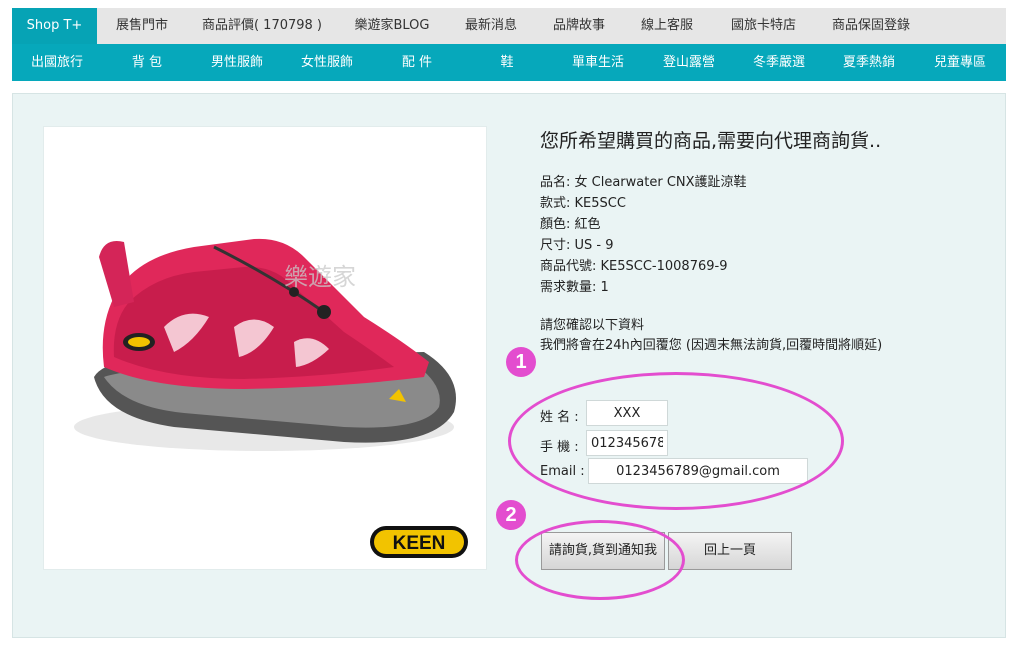 The width and height of the screenshot is (1024, 651). What do you see at coordinates (577, 245) in the screenshot?
I see `product-size: 尺寸: US - 9` at bounding box center [577, 245].